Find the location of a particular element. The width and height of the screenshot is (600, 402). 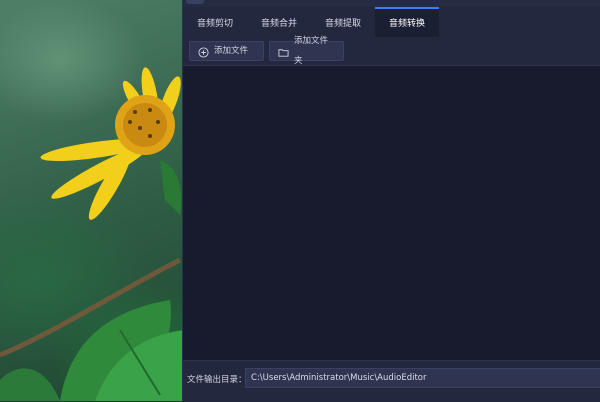

add-folder-label: 添加文件夹 is located at coordinates (311, 51).